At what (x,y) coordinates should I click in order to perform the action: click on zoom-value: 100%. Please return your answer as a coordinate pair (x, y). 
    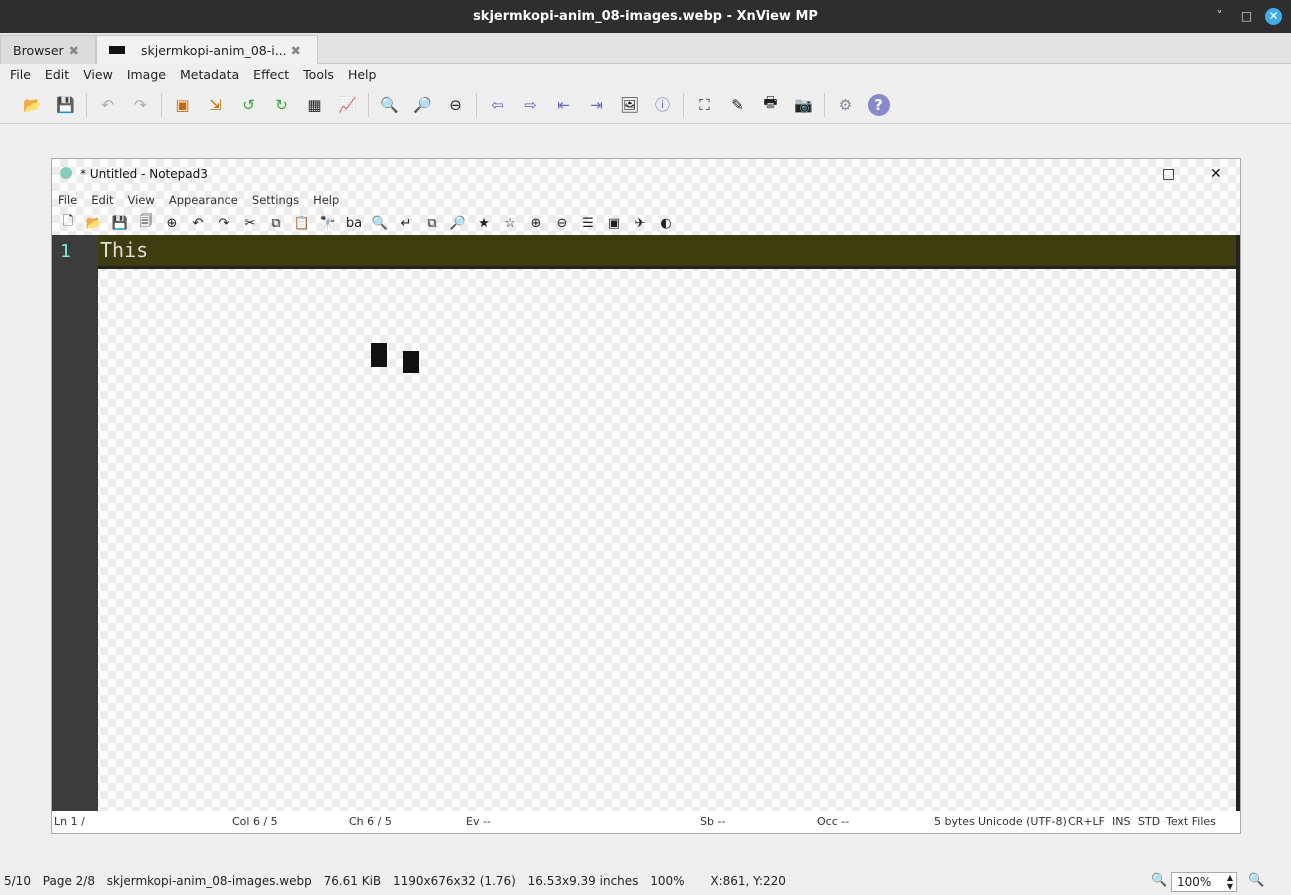
    Looking at the image, I should click on (1194, 882).